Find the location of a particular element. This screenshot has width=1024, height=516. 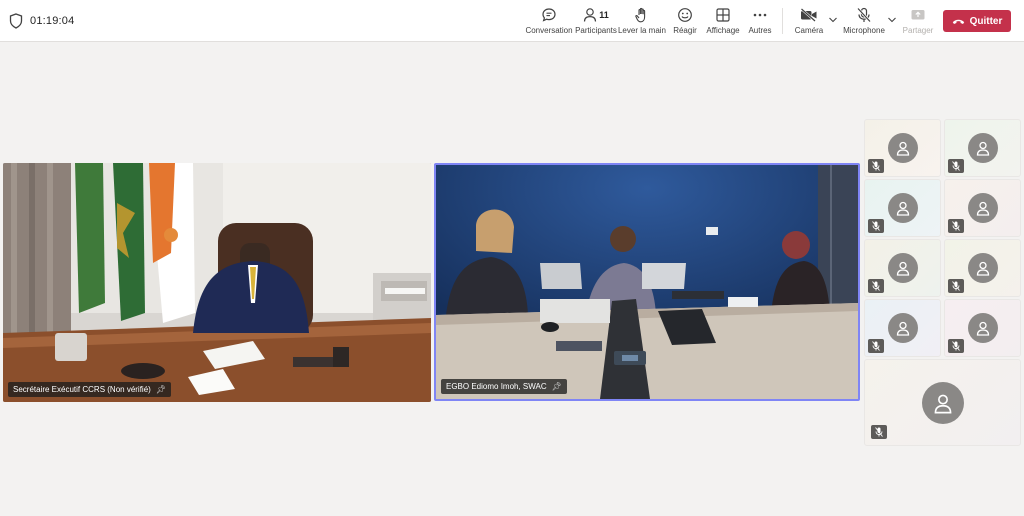

grid-view-icon is located at coordinates (723, 15).